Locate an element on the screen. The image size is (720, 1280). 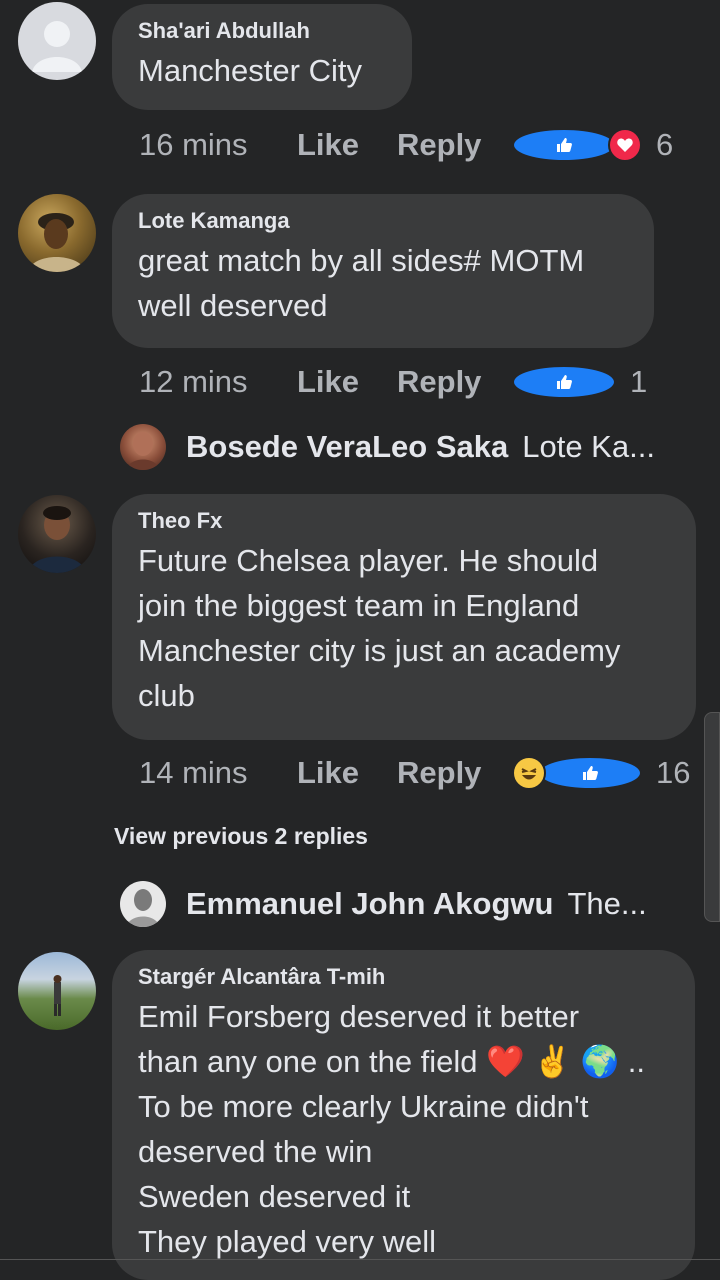
comment-author: Sha'ari Abdullah is located at coordinates (262, 31).